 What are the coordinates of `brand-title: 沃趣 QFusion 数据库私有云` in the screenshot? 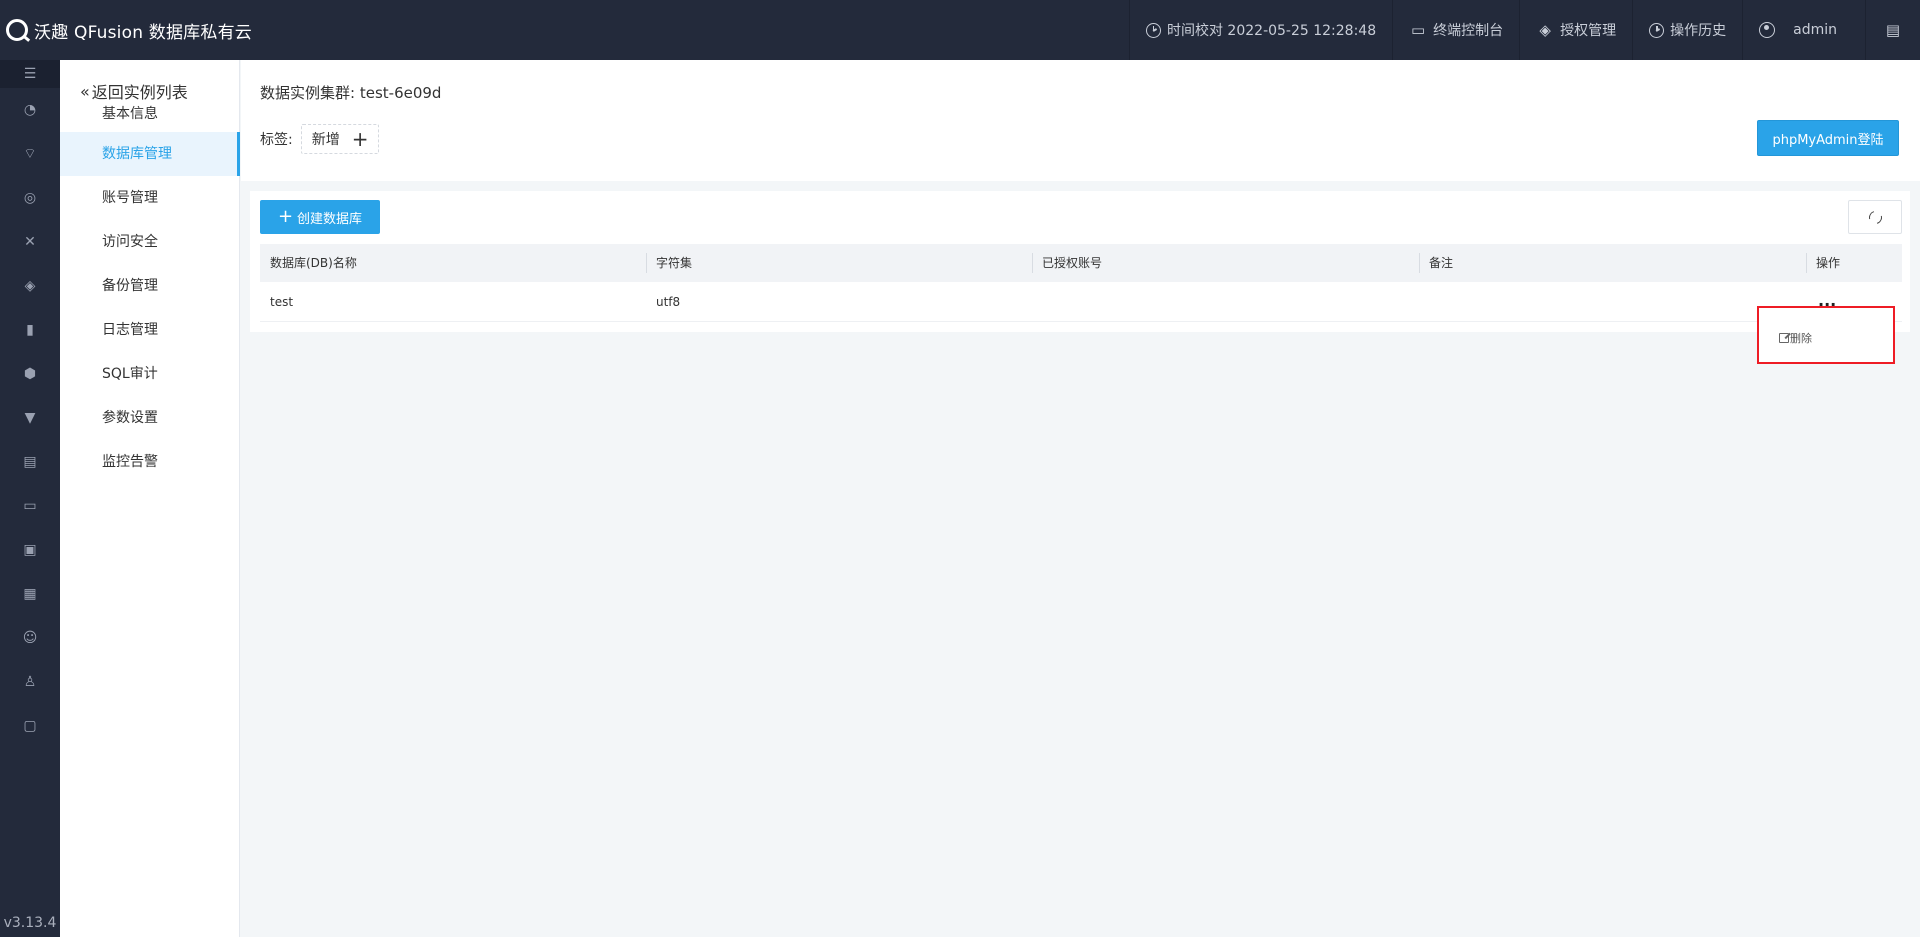 It's located at (143, 32).